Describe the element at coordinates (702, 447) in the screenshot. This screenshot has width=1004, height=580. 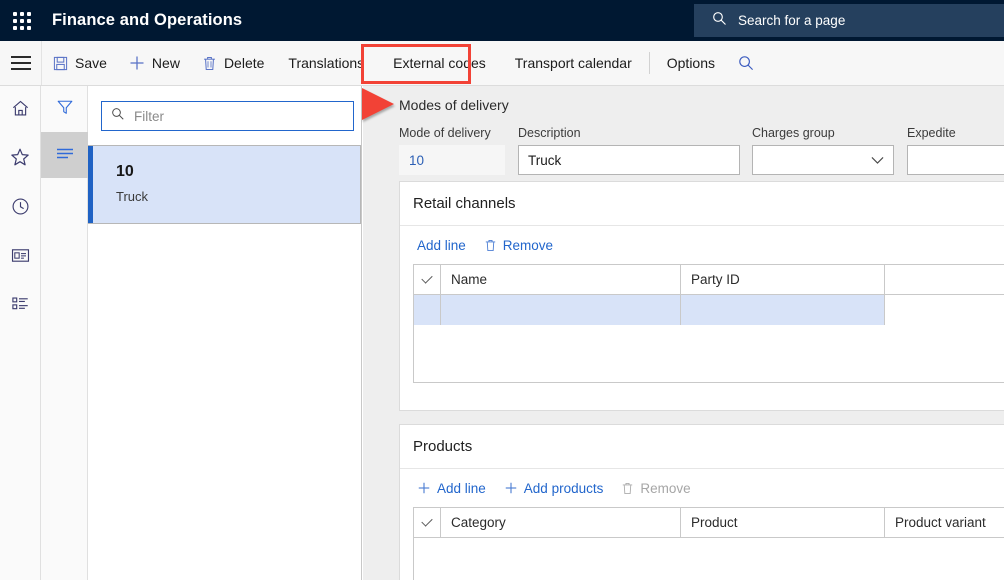
I see `section-products-title: Products` at that location.